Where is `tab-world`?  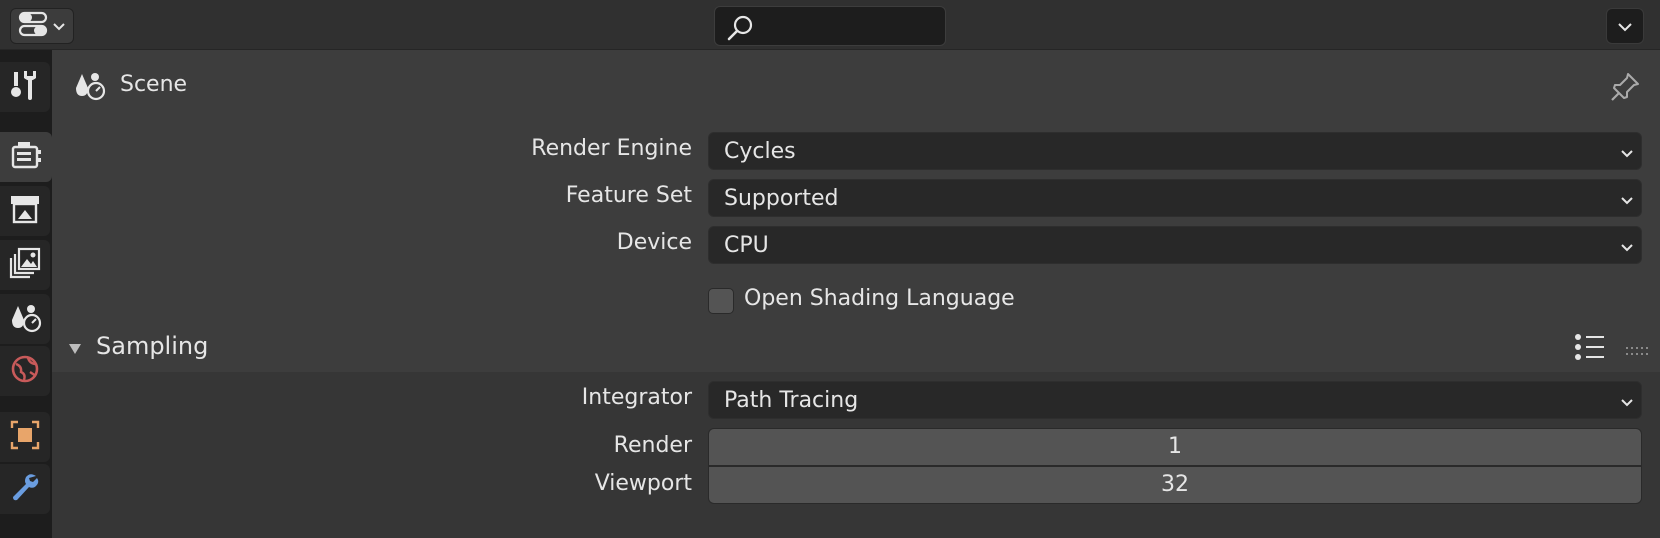
tab-world is located at coordinates (25, 371).